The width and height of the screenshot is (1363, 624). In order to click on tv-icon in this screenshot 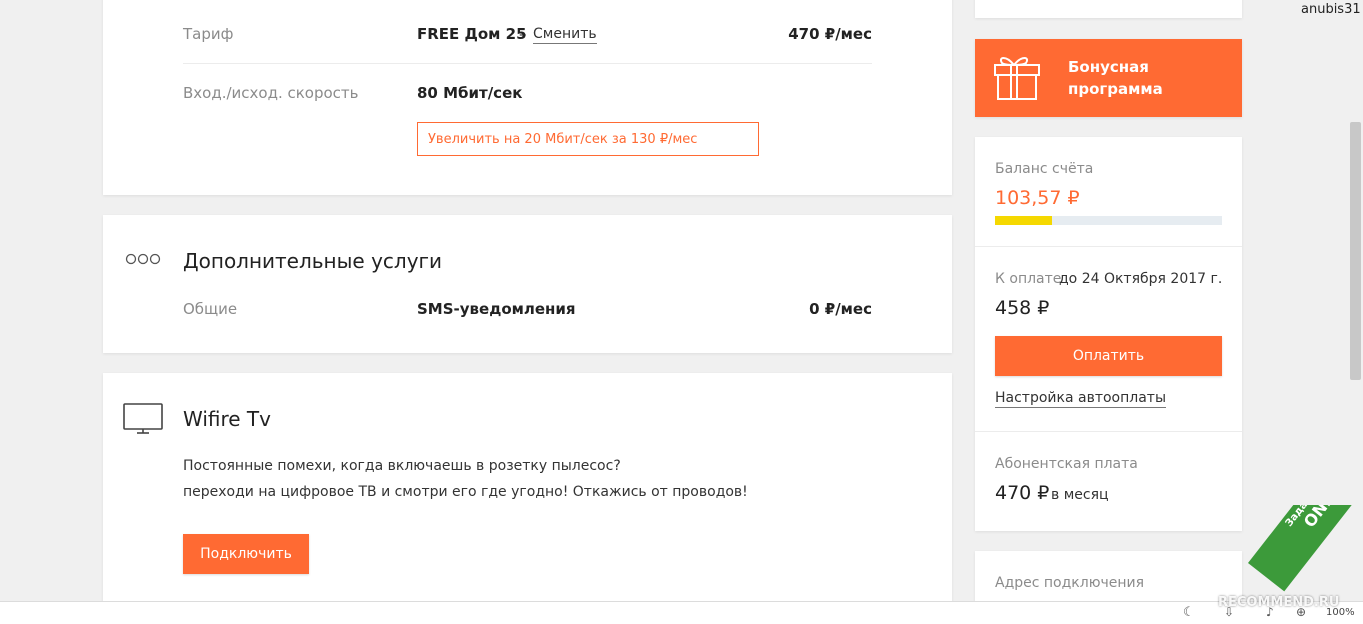, I will do `click(143, 421)`.